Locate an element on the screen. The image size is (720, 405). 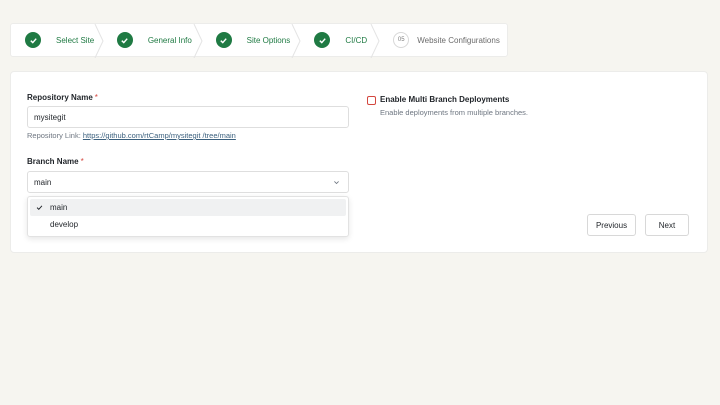
branch-name-label-text: Branch Name is located at coordinates (53, 161).